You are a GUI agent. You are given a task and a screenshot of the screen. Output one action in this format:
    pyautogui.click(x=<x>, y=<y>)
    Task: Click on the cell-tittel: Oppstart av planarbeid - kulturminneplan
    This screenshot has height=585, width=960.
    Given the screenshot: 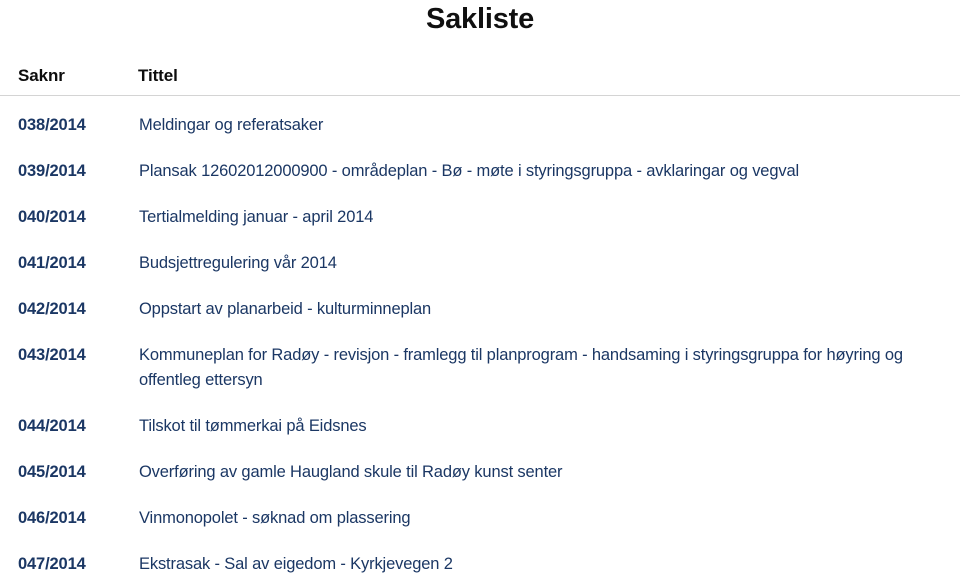 What is the action you would take?
    pyautogui.click(x=549, y=307)
    